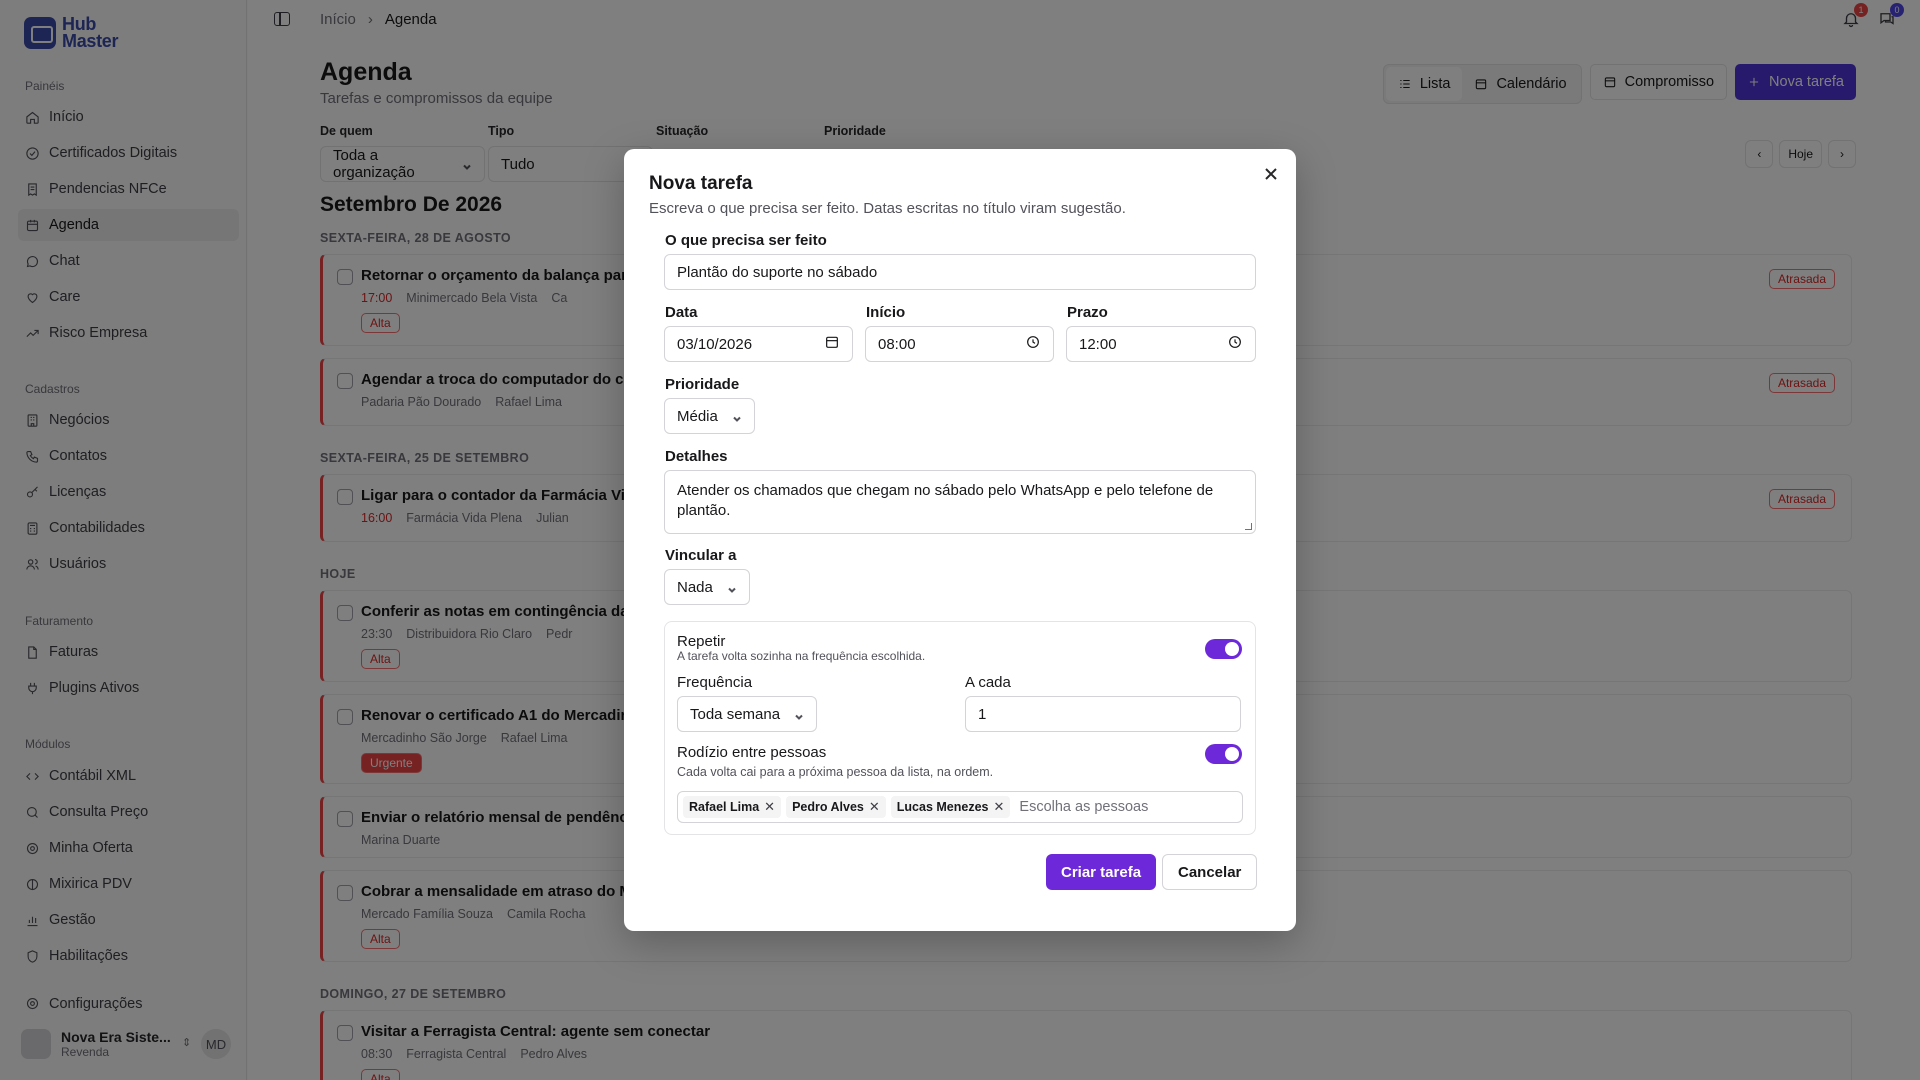 The width and height of the screenshot is (1920, 1080). What do you see at coordinates (701, 555) in the screenshot?
I see `link-label: Vincular a` at bounding box center [701, 555].